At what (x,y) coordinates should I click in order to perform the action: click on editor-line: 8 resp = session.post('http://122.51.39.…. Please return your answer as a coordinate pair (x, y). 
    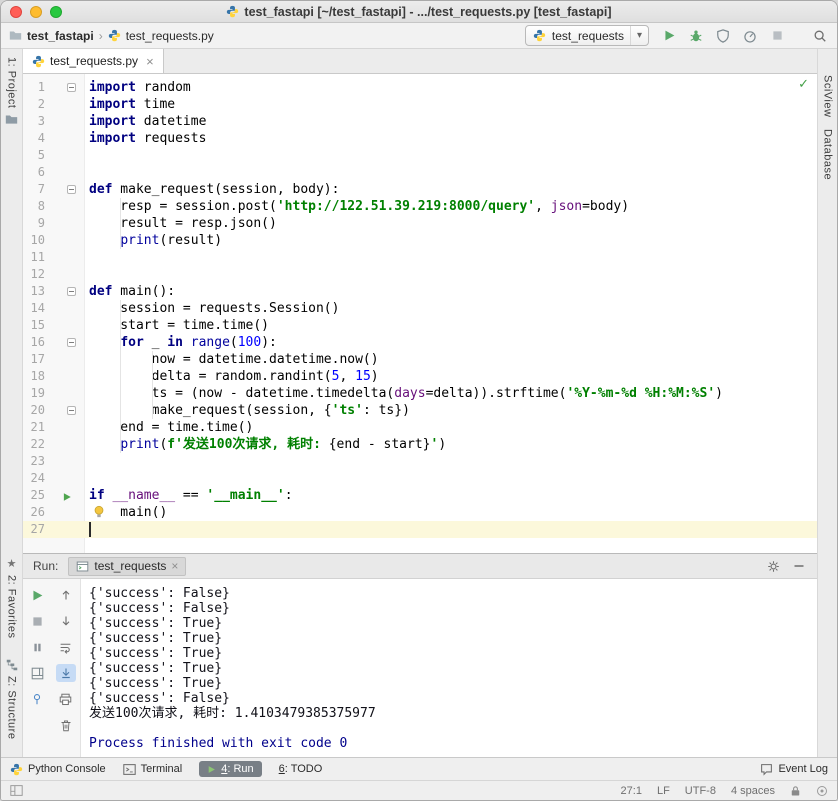
    Looking at the image, I should click on (420, 206).